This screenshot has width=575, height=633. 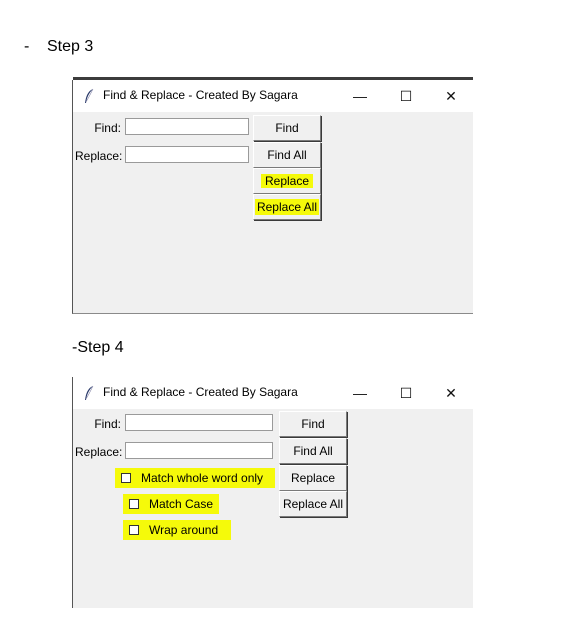 What do you see at coordinates (70, 46) in the screenshot?
I see `step3-heading: Step 3` at bounding box center [70, 46].